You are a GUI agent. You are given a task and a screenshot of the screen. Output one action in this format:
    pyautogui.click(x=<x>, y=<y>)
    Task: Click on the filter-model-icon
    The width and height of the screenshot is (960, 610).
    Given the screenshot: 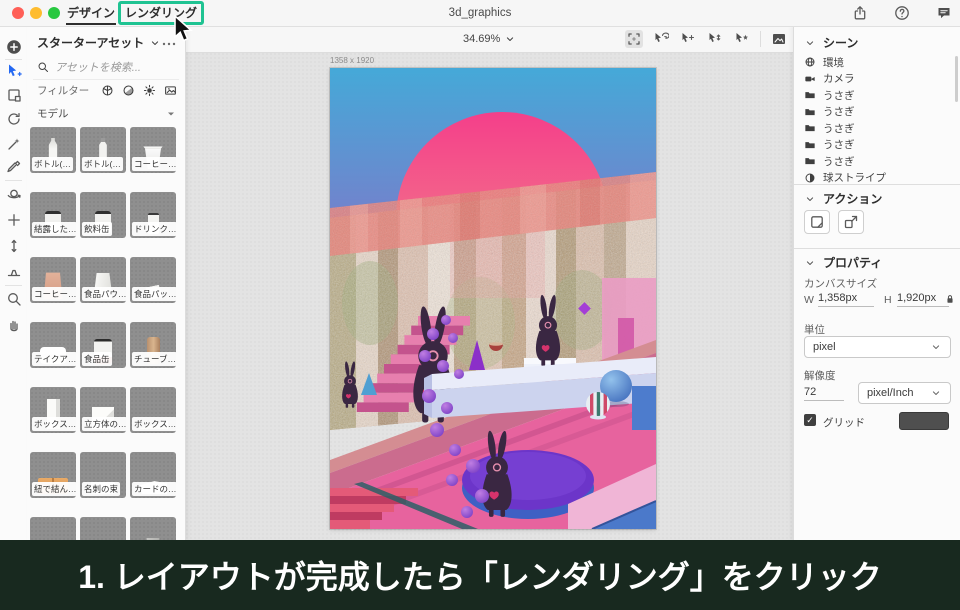 What is the action you would take?
    pyautogui.click(x=107, y=90)
    